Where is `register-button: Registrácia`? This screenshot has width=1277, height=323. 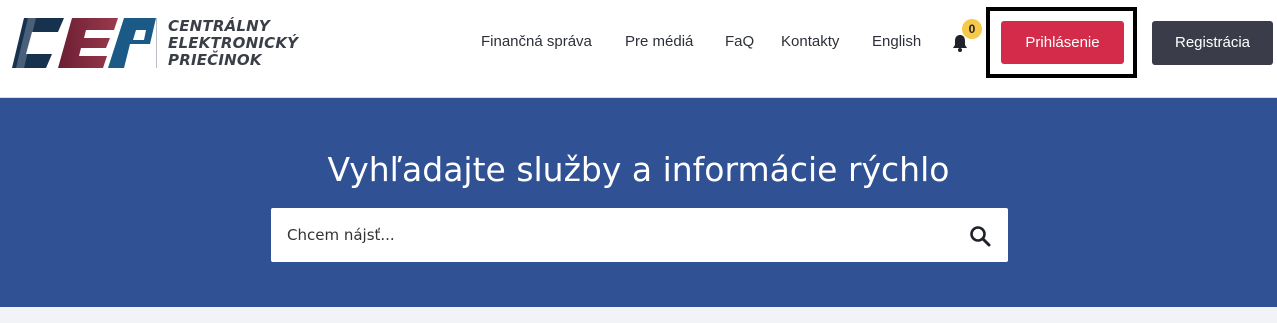
register-button: Registrácia is located at coordinates (1212, 43).